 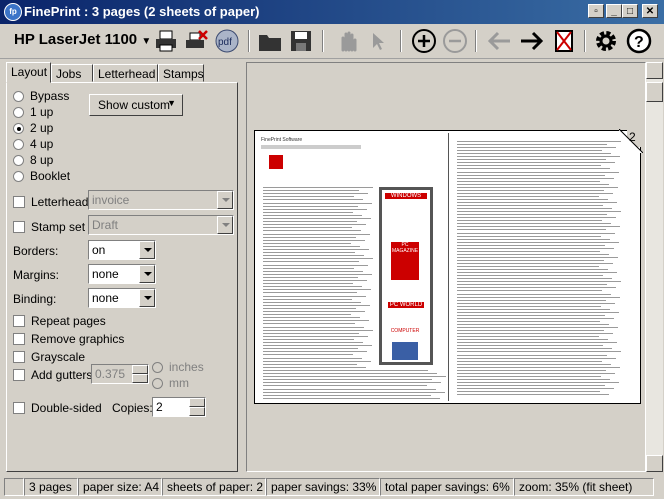 I want to click on restore-icon: ▫, so click(x=596, y=11).